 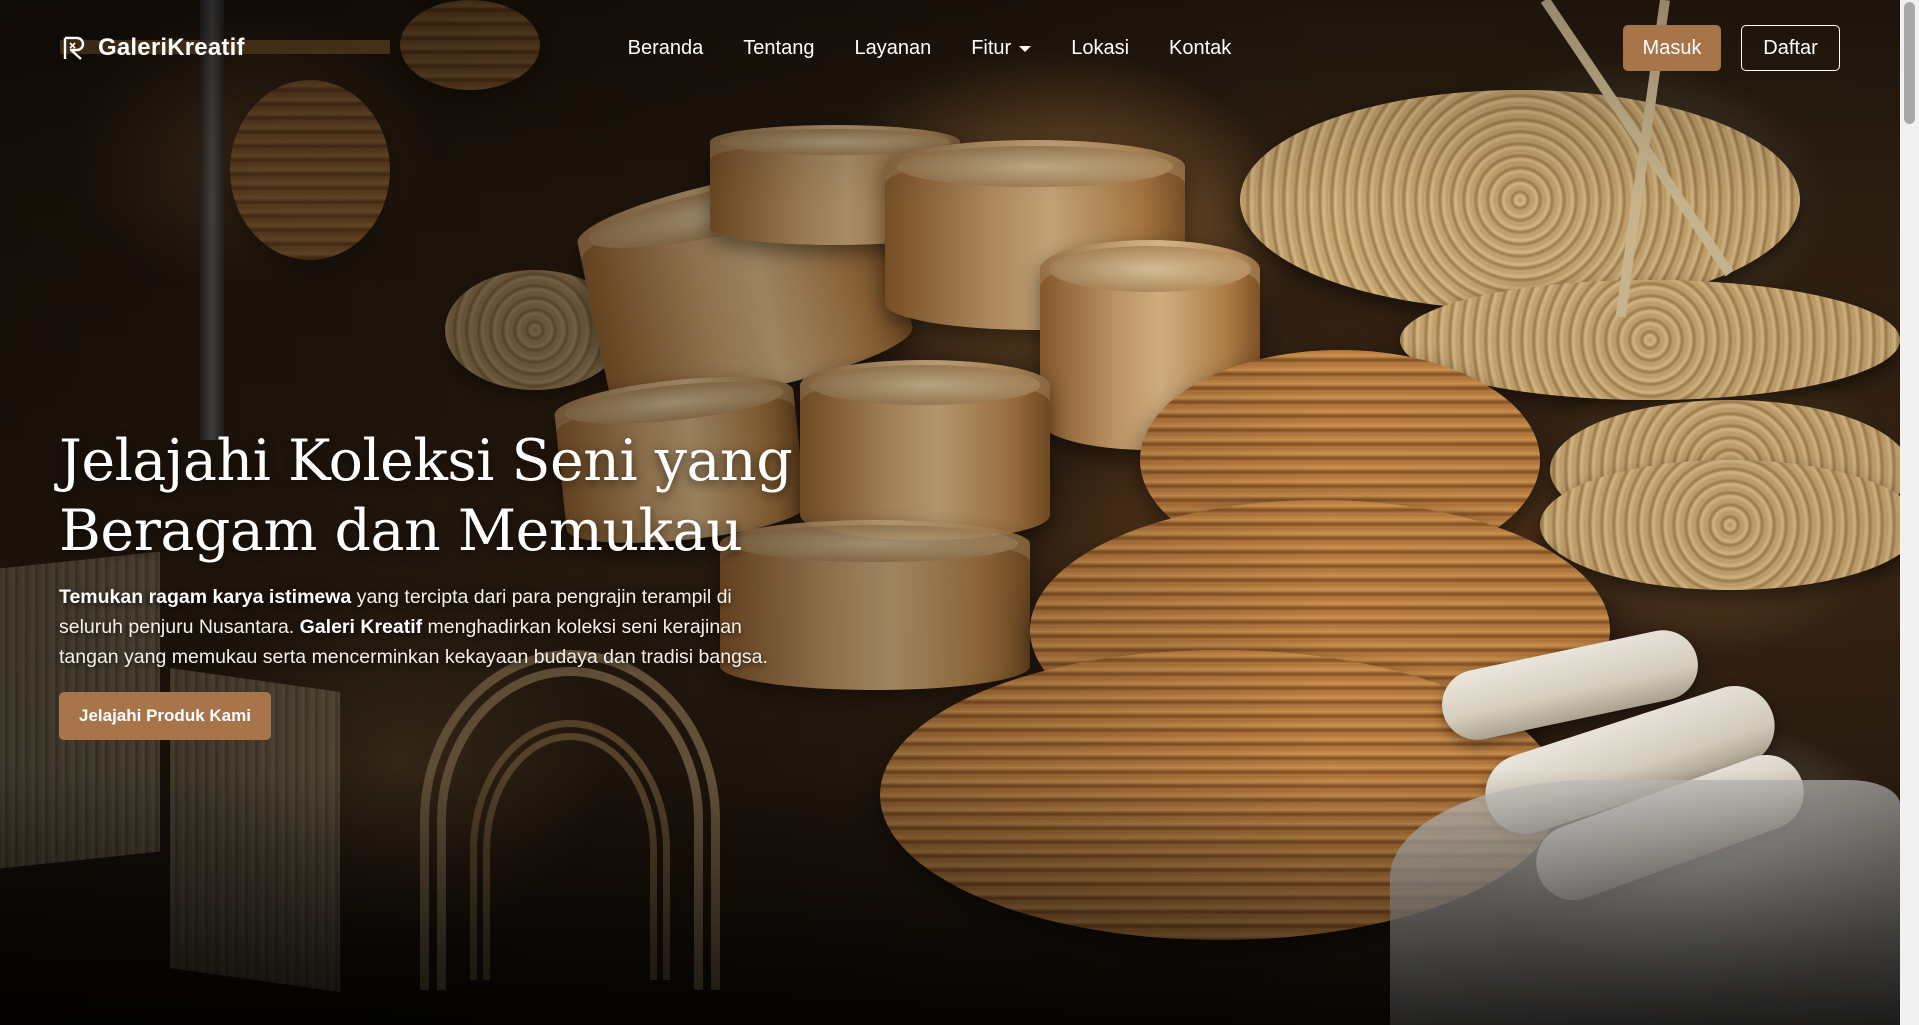 I want to click on hero-title-line-1: Jelajahi Koleksi Seni yang, so click(x=426, y=461).